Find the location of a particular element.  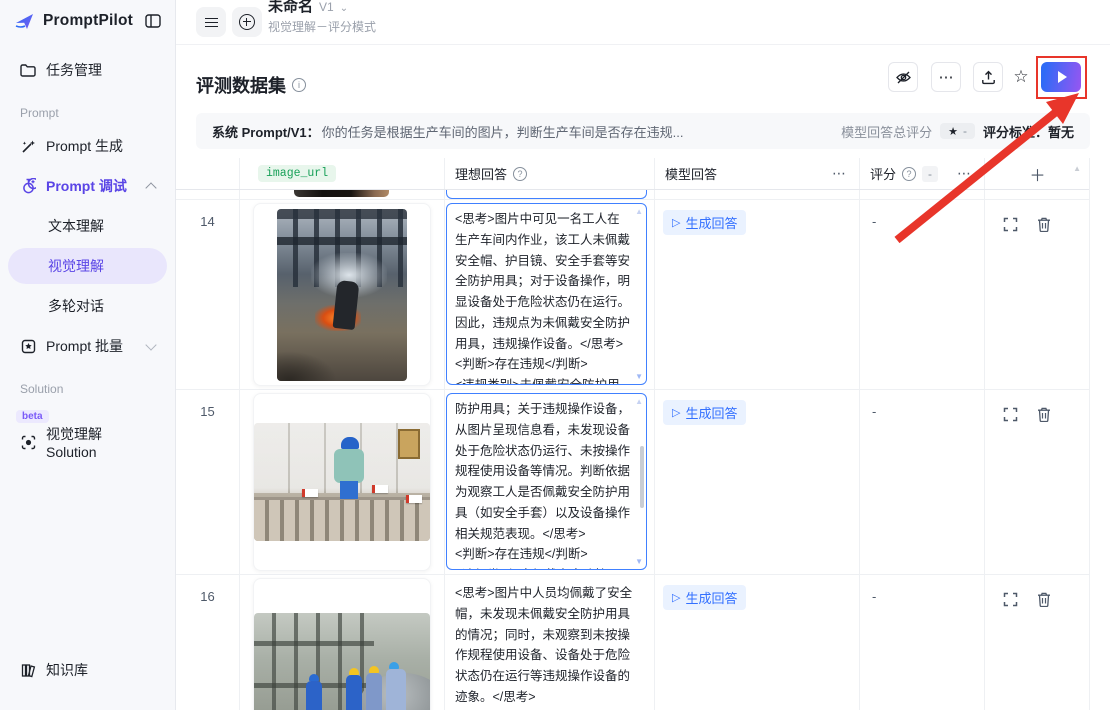

new-task-button is located at coordinates (247, 22).